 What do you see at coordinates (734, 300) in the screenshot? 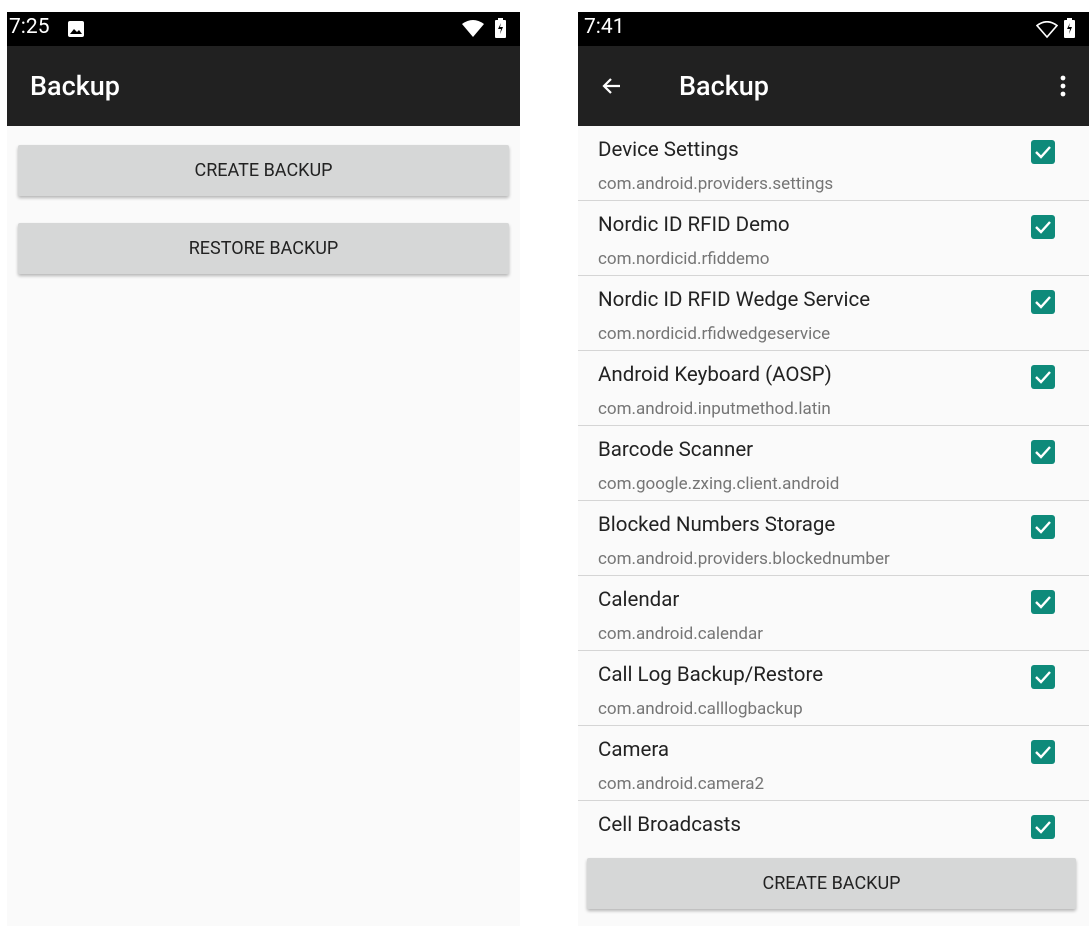
I see `app-name: Nordic ID RFID Wedge Service` at bounding box center [734, 300].